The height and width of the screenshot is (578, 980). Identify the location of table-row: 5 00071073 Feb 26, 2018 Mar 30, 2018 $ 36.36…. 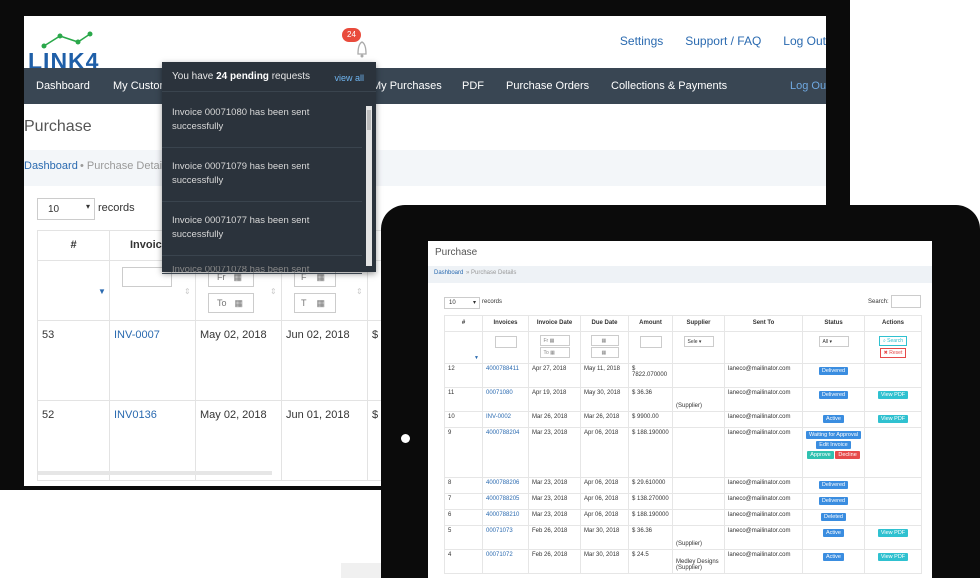
(683, 537).